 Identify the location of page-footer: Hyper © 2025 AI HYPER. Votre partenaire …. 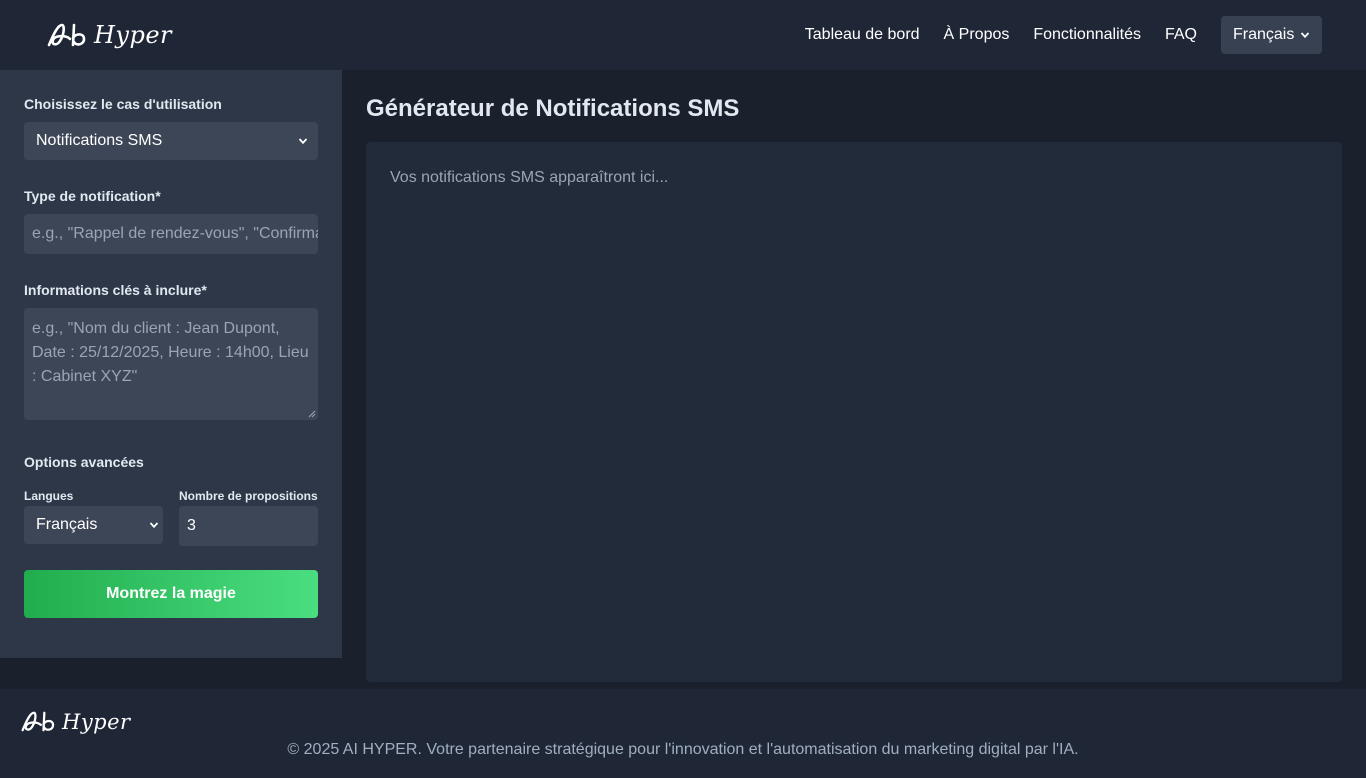
(683, 733).